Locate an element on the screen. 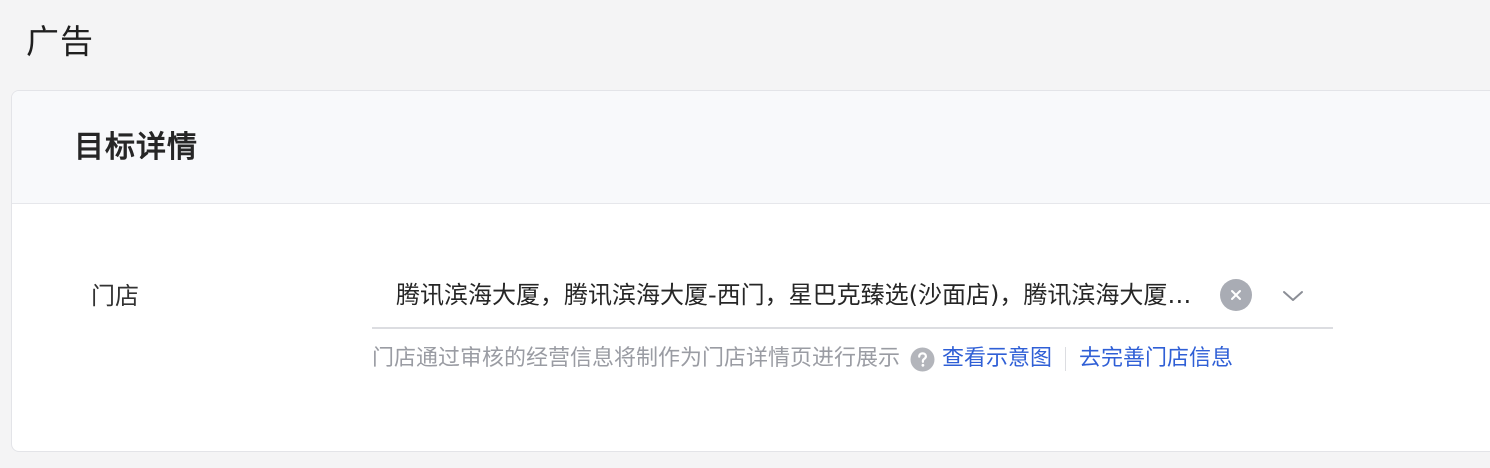 This screenshot has width=1490, height=468. clear-x-glyph is located at coordinates (1236, 295).